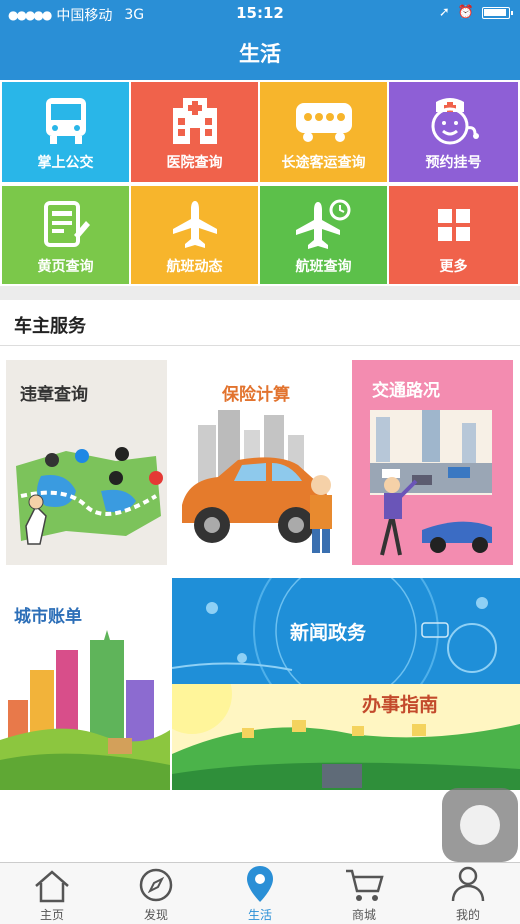  I want to click on tab-life: 生活, so click(260, 893).